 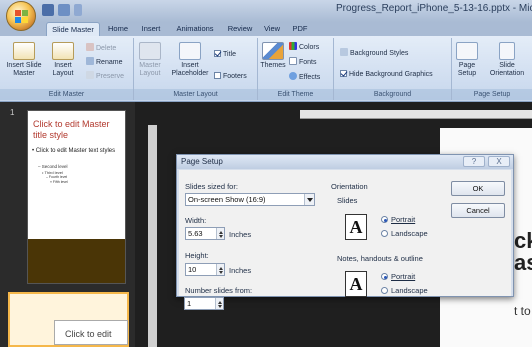 I want to click on cancel-button: Cancel, so click(x=478, y=210).